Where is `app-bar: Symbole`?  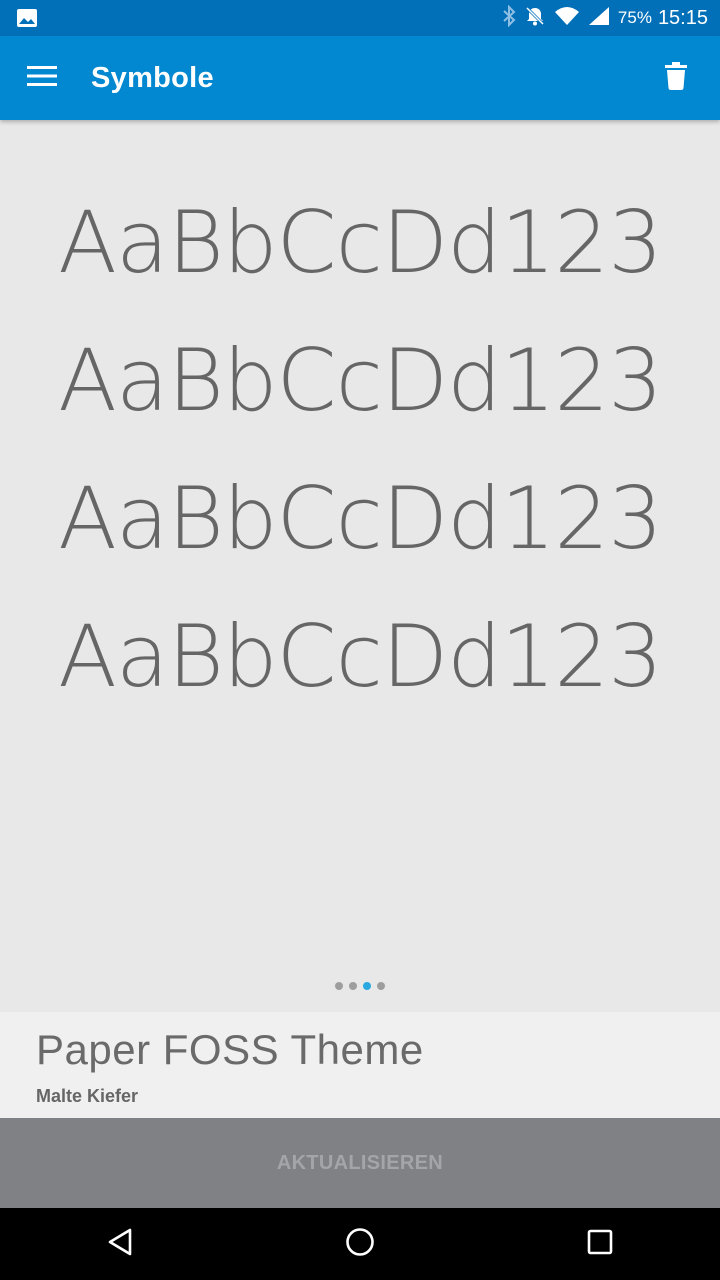
app-bar: Symbole is located at coordinates (360, 78).